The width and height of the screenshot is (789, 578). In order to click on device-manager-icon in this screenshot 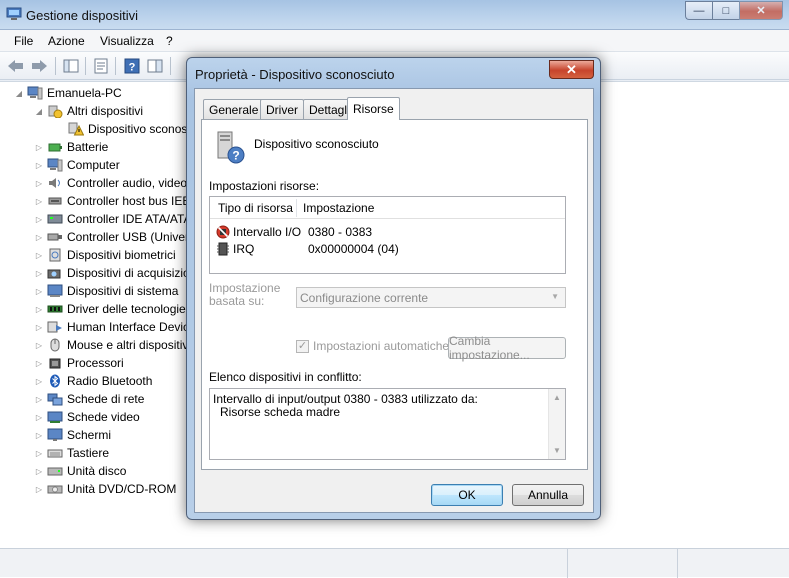, I will do `click(14, 13)`.